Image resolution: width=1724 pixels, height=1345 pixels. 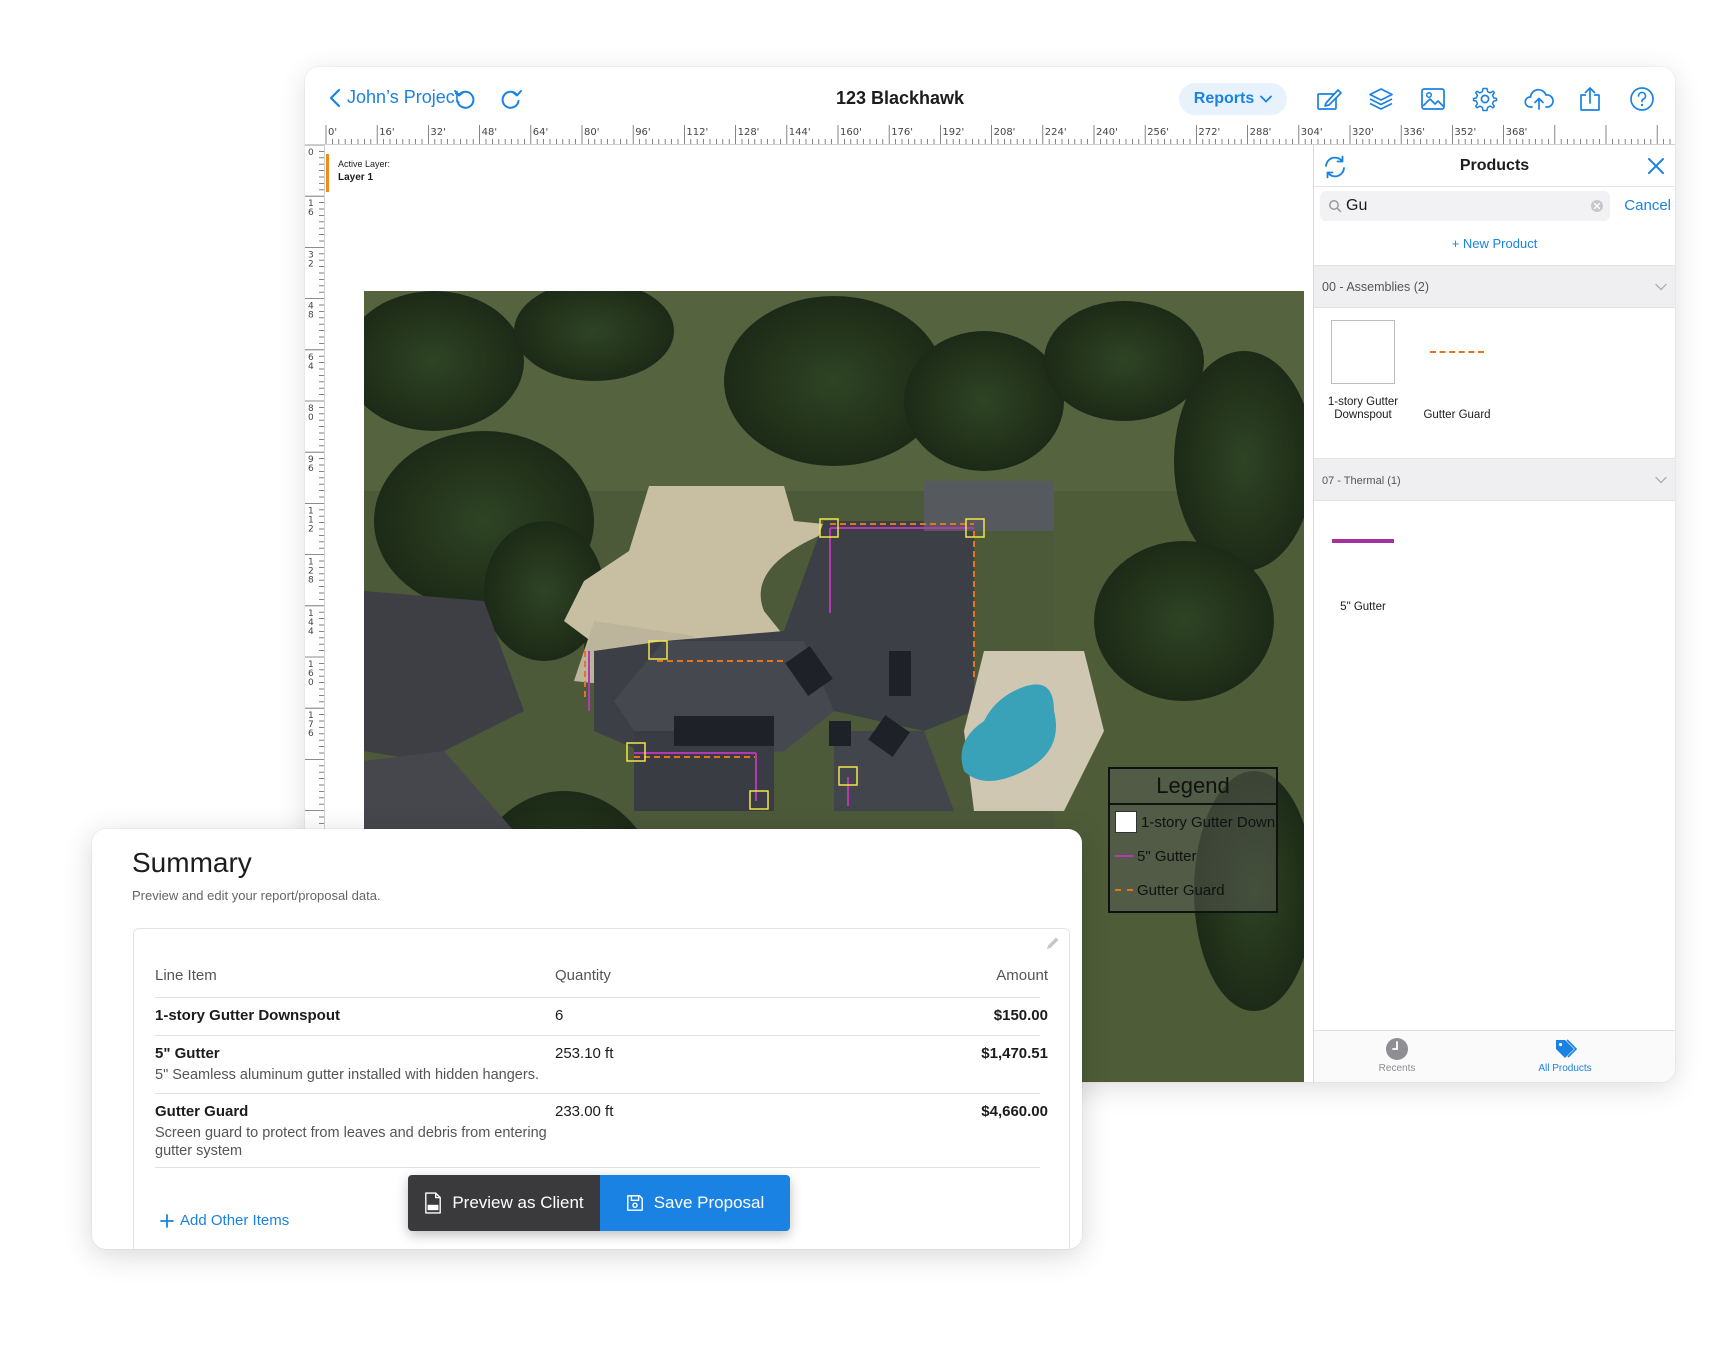 I want to click on product-search-input, so click(x=1461, y=206).